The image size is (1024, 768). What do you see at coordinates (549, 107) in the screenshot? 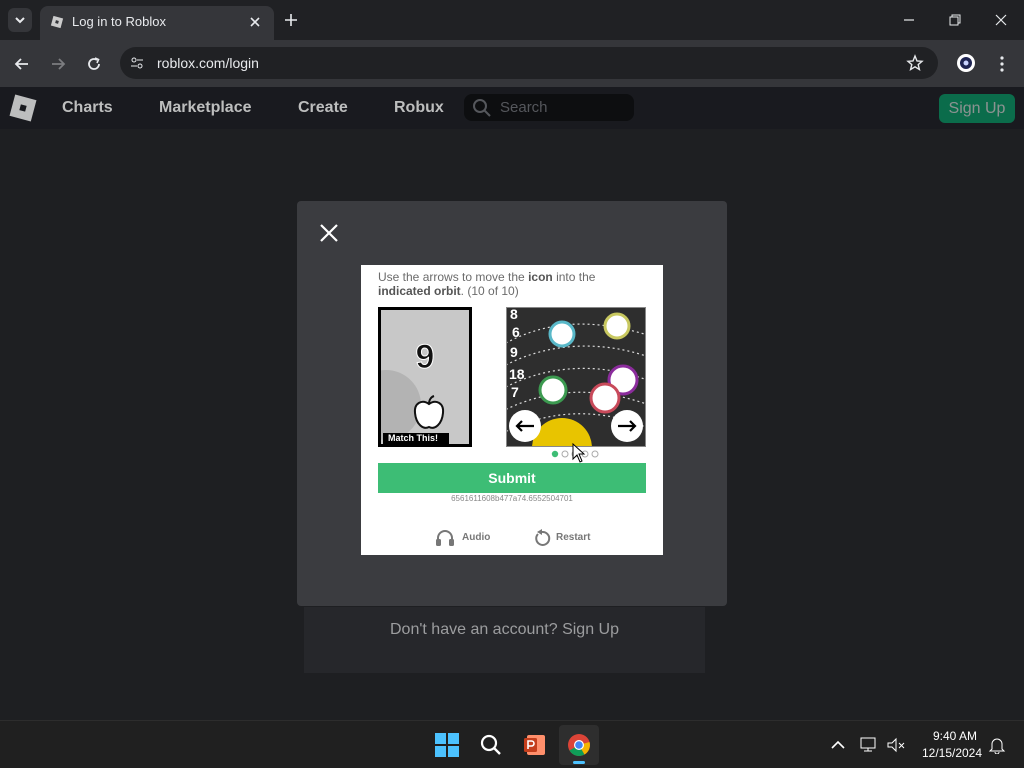
I see `search-input: Search` at bounding box center [549, 107].